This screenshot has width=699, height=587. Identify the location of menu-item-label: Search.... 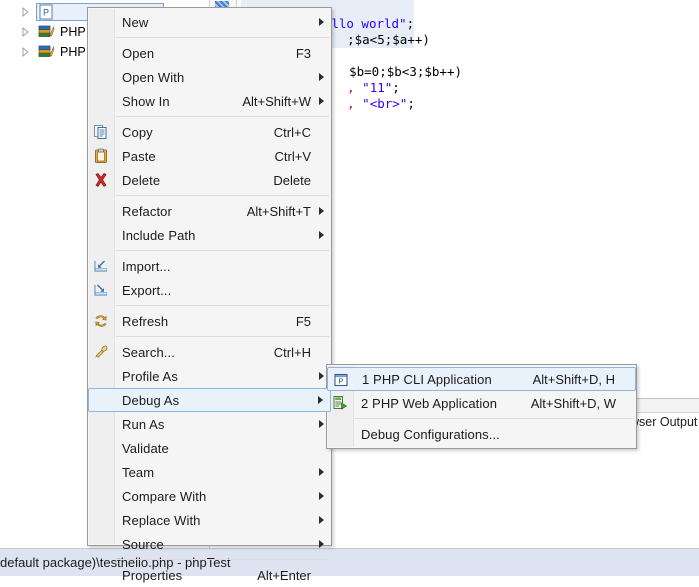
(148, 352).